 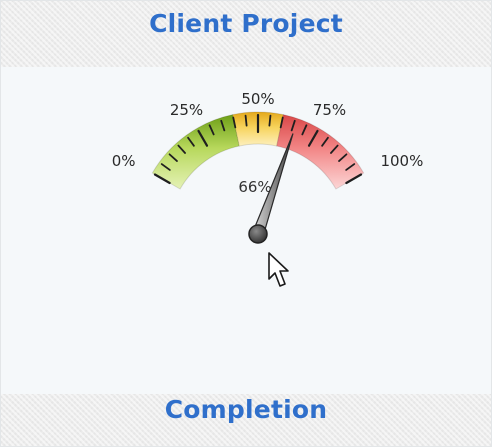 I want to click on gauge-tick-label: 0%, so click(x=124, y=161).